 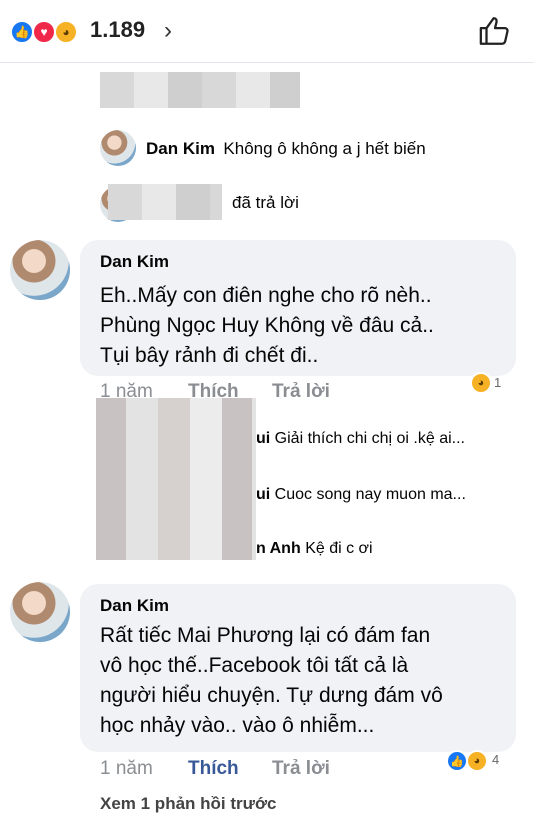 What do you see at coordinates (44, 32) in the screenshot?
I see `love-icon: ♥` at bounding box center [44, 32].